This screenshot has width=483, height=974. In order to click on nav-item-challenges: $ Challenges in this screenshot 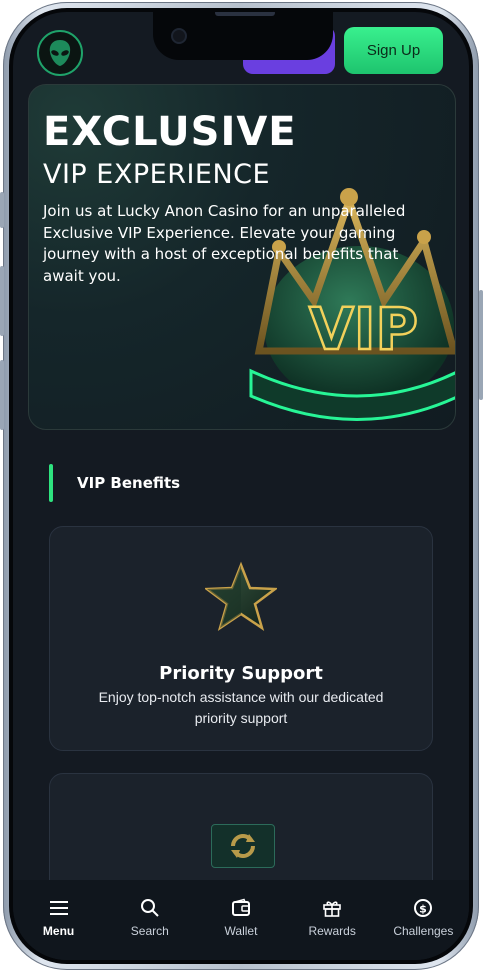, I will do `click(423, 917)`.